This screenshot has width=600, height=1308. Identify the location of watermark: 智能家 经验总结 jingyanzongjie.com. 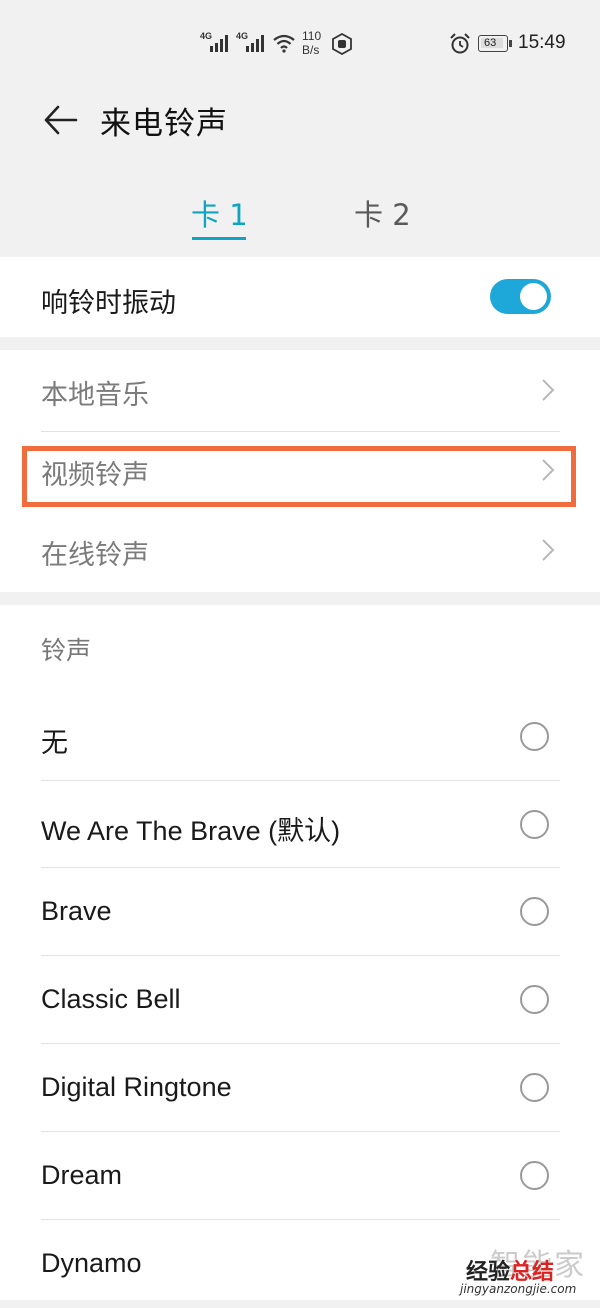
(528, 1269).